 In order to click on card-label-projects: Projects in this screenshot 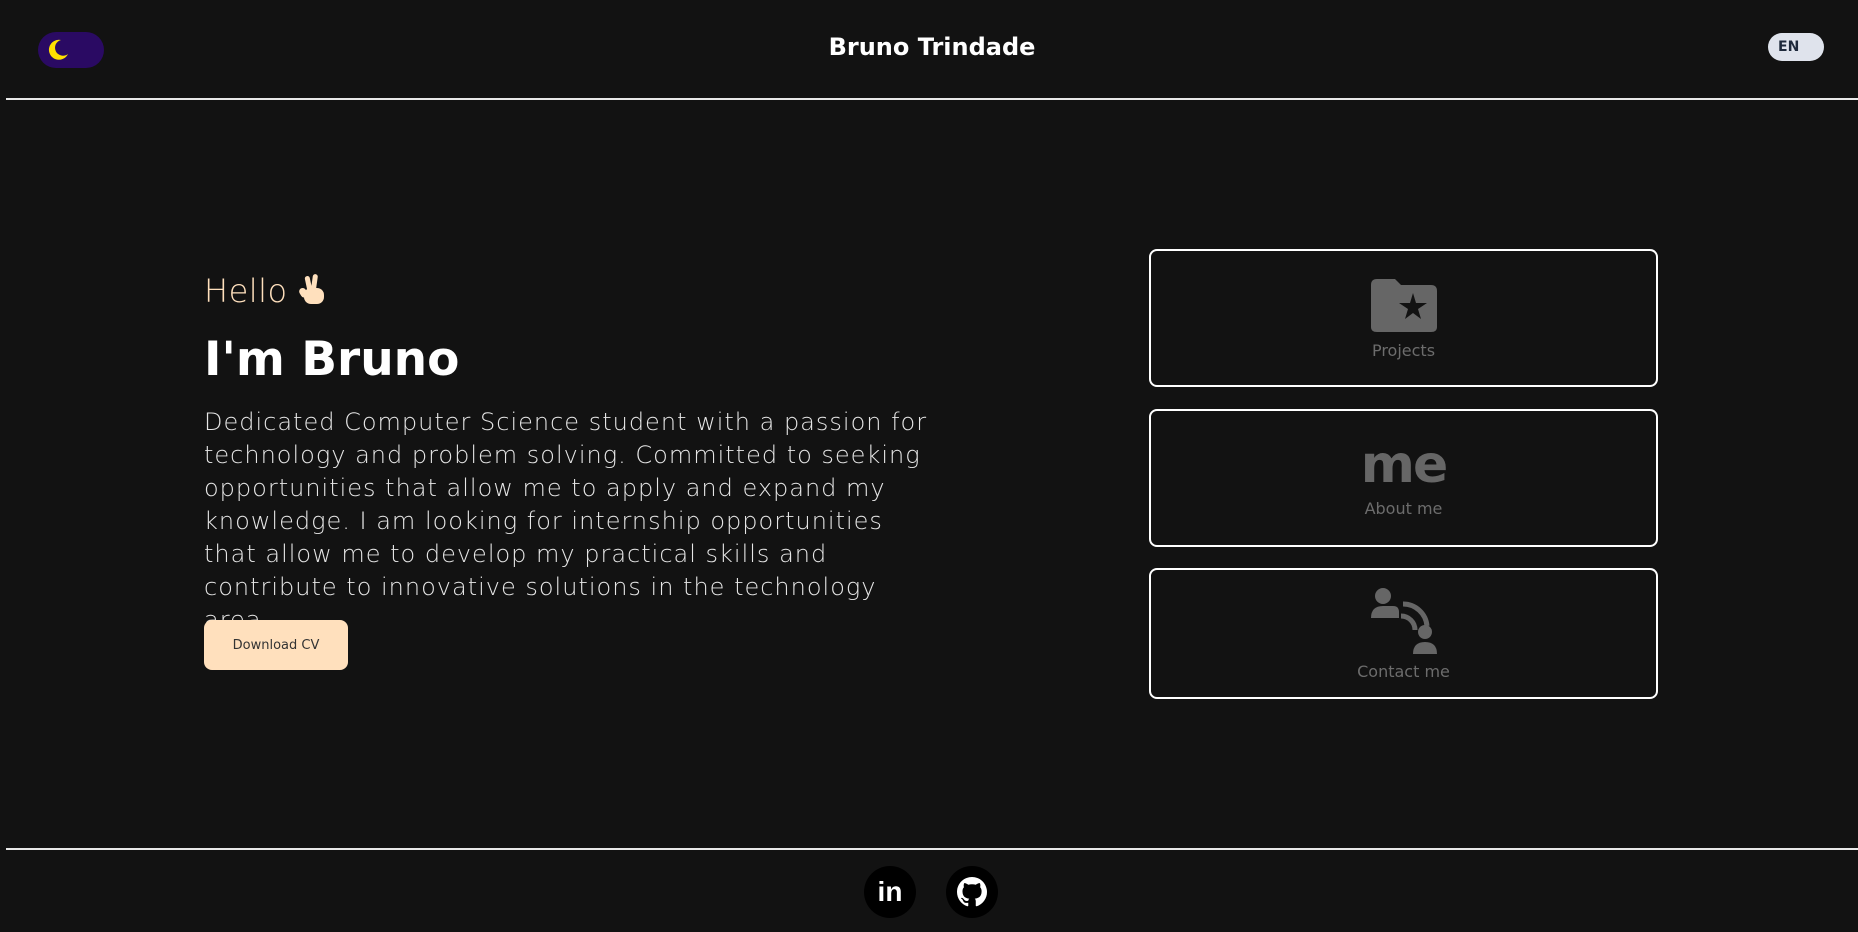, I will do `click(1403, 350)`.